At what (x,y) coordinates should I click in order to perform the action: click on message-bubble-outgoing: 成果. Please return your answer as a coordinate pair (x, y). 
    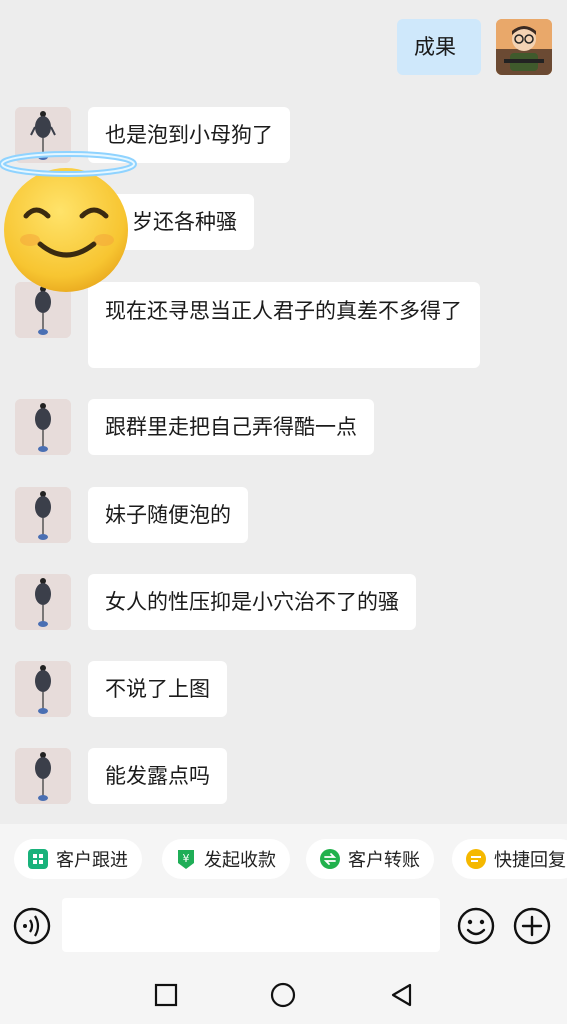
    Looking at the image, I should click on (439, 47).